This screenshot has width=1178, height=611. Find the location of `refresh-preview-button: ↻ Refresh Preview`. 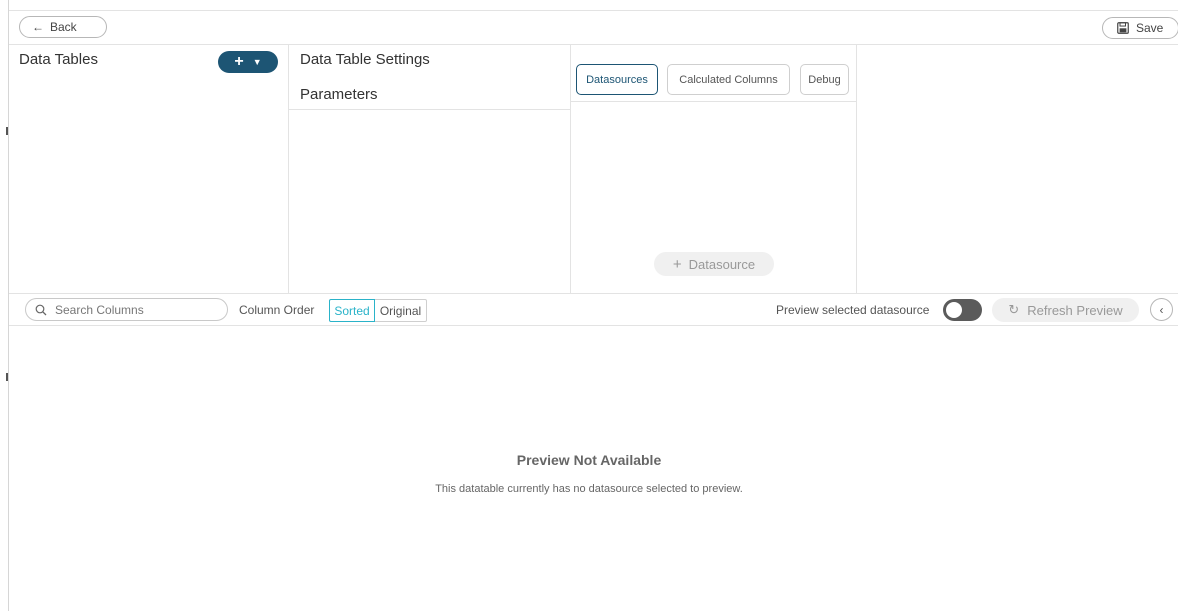

refresh-preview-button: ↻ Refresh Preview is located at coordinates (1065, 310).